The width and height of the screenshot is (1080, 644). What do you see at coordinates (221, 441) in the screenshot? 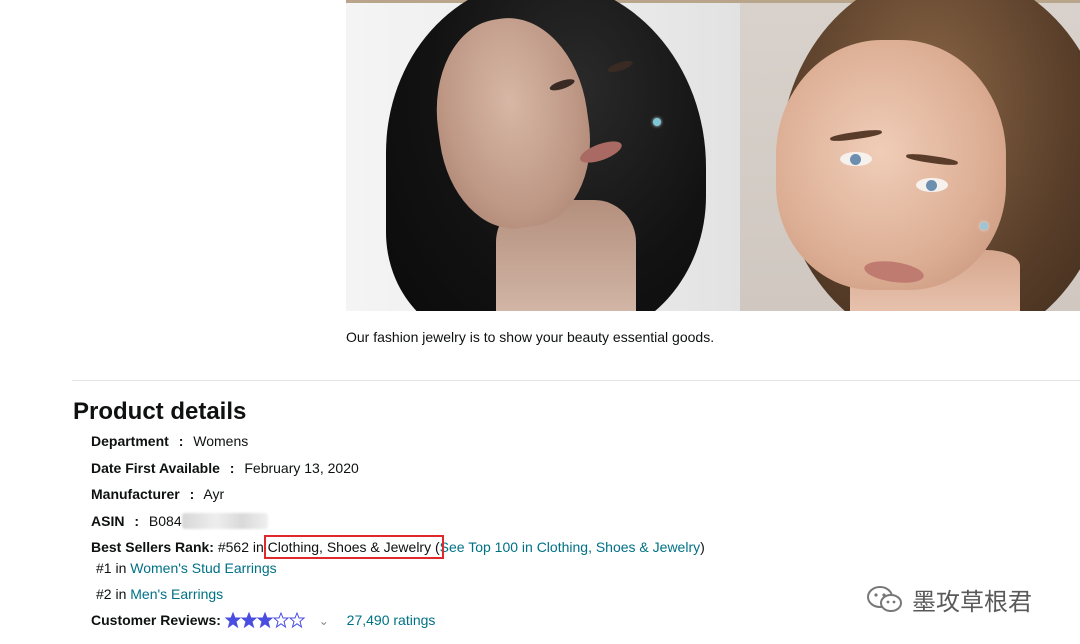
I see `department-value: Womens` at bounding box center [221, 441].